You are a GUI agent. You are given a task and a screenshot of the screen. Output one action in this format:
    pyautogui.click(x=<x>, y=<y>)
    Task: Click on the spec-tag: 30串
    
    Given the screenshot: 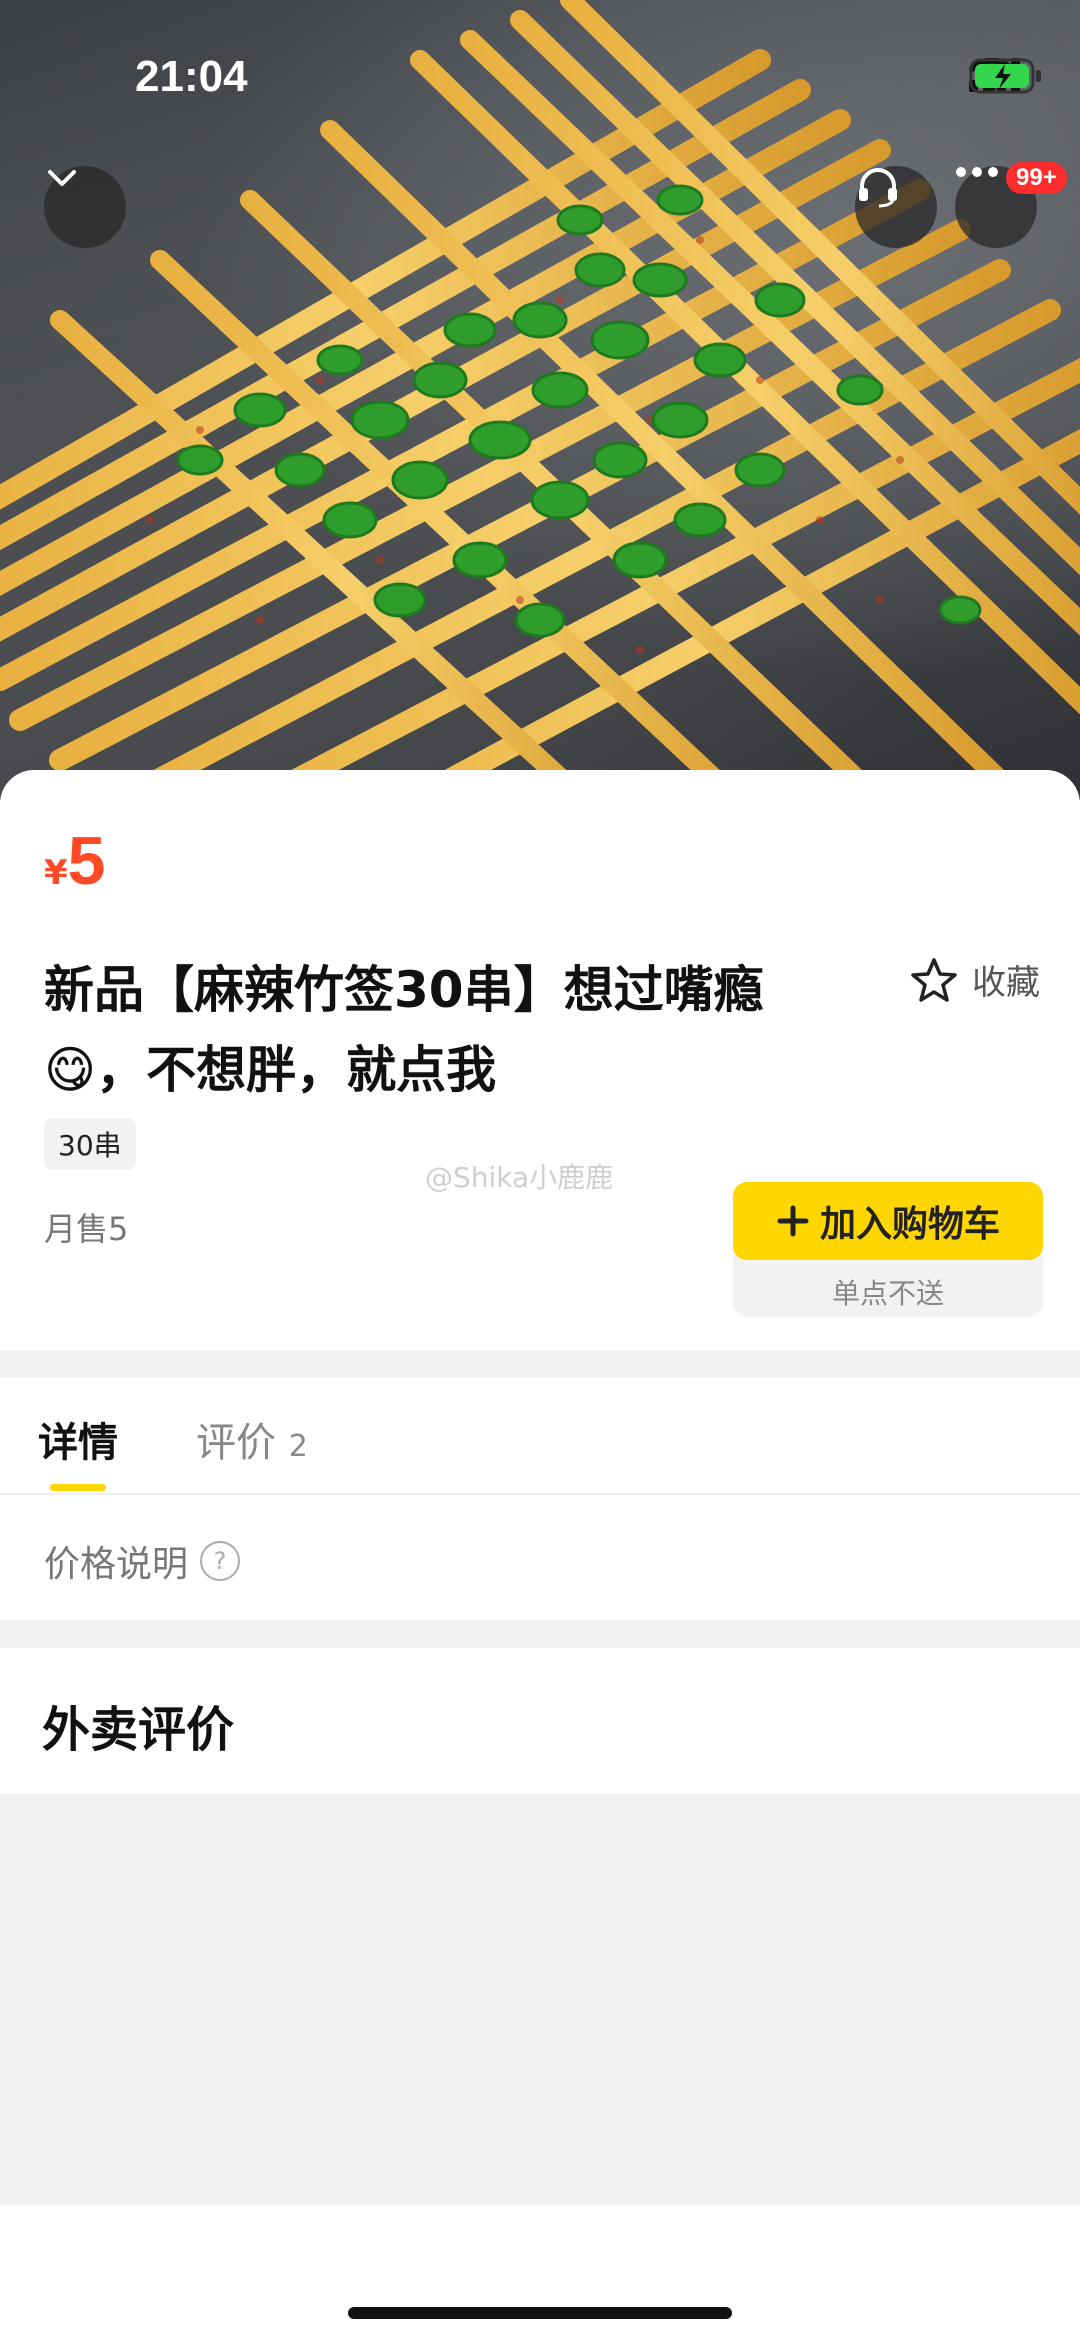 What is the action you would take?
    pyautogui.click(x=90, y=1144)
    